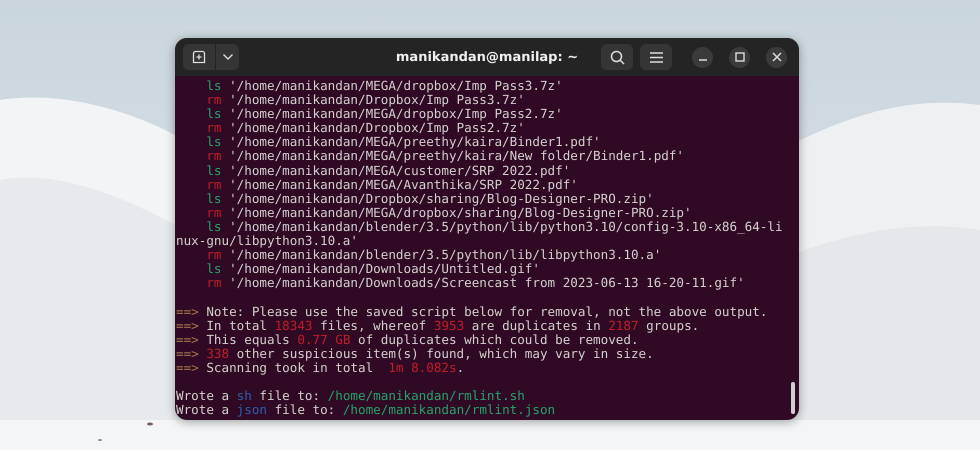 The image size is (980, 450). I want to click on output-text: 338 other suspicious item(s) found, which may vary in size., so click(430, 353).